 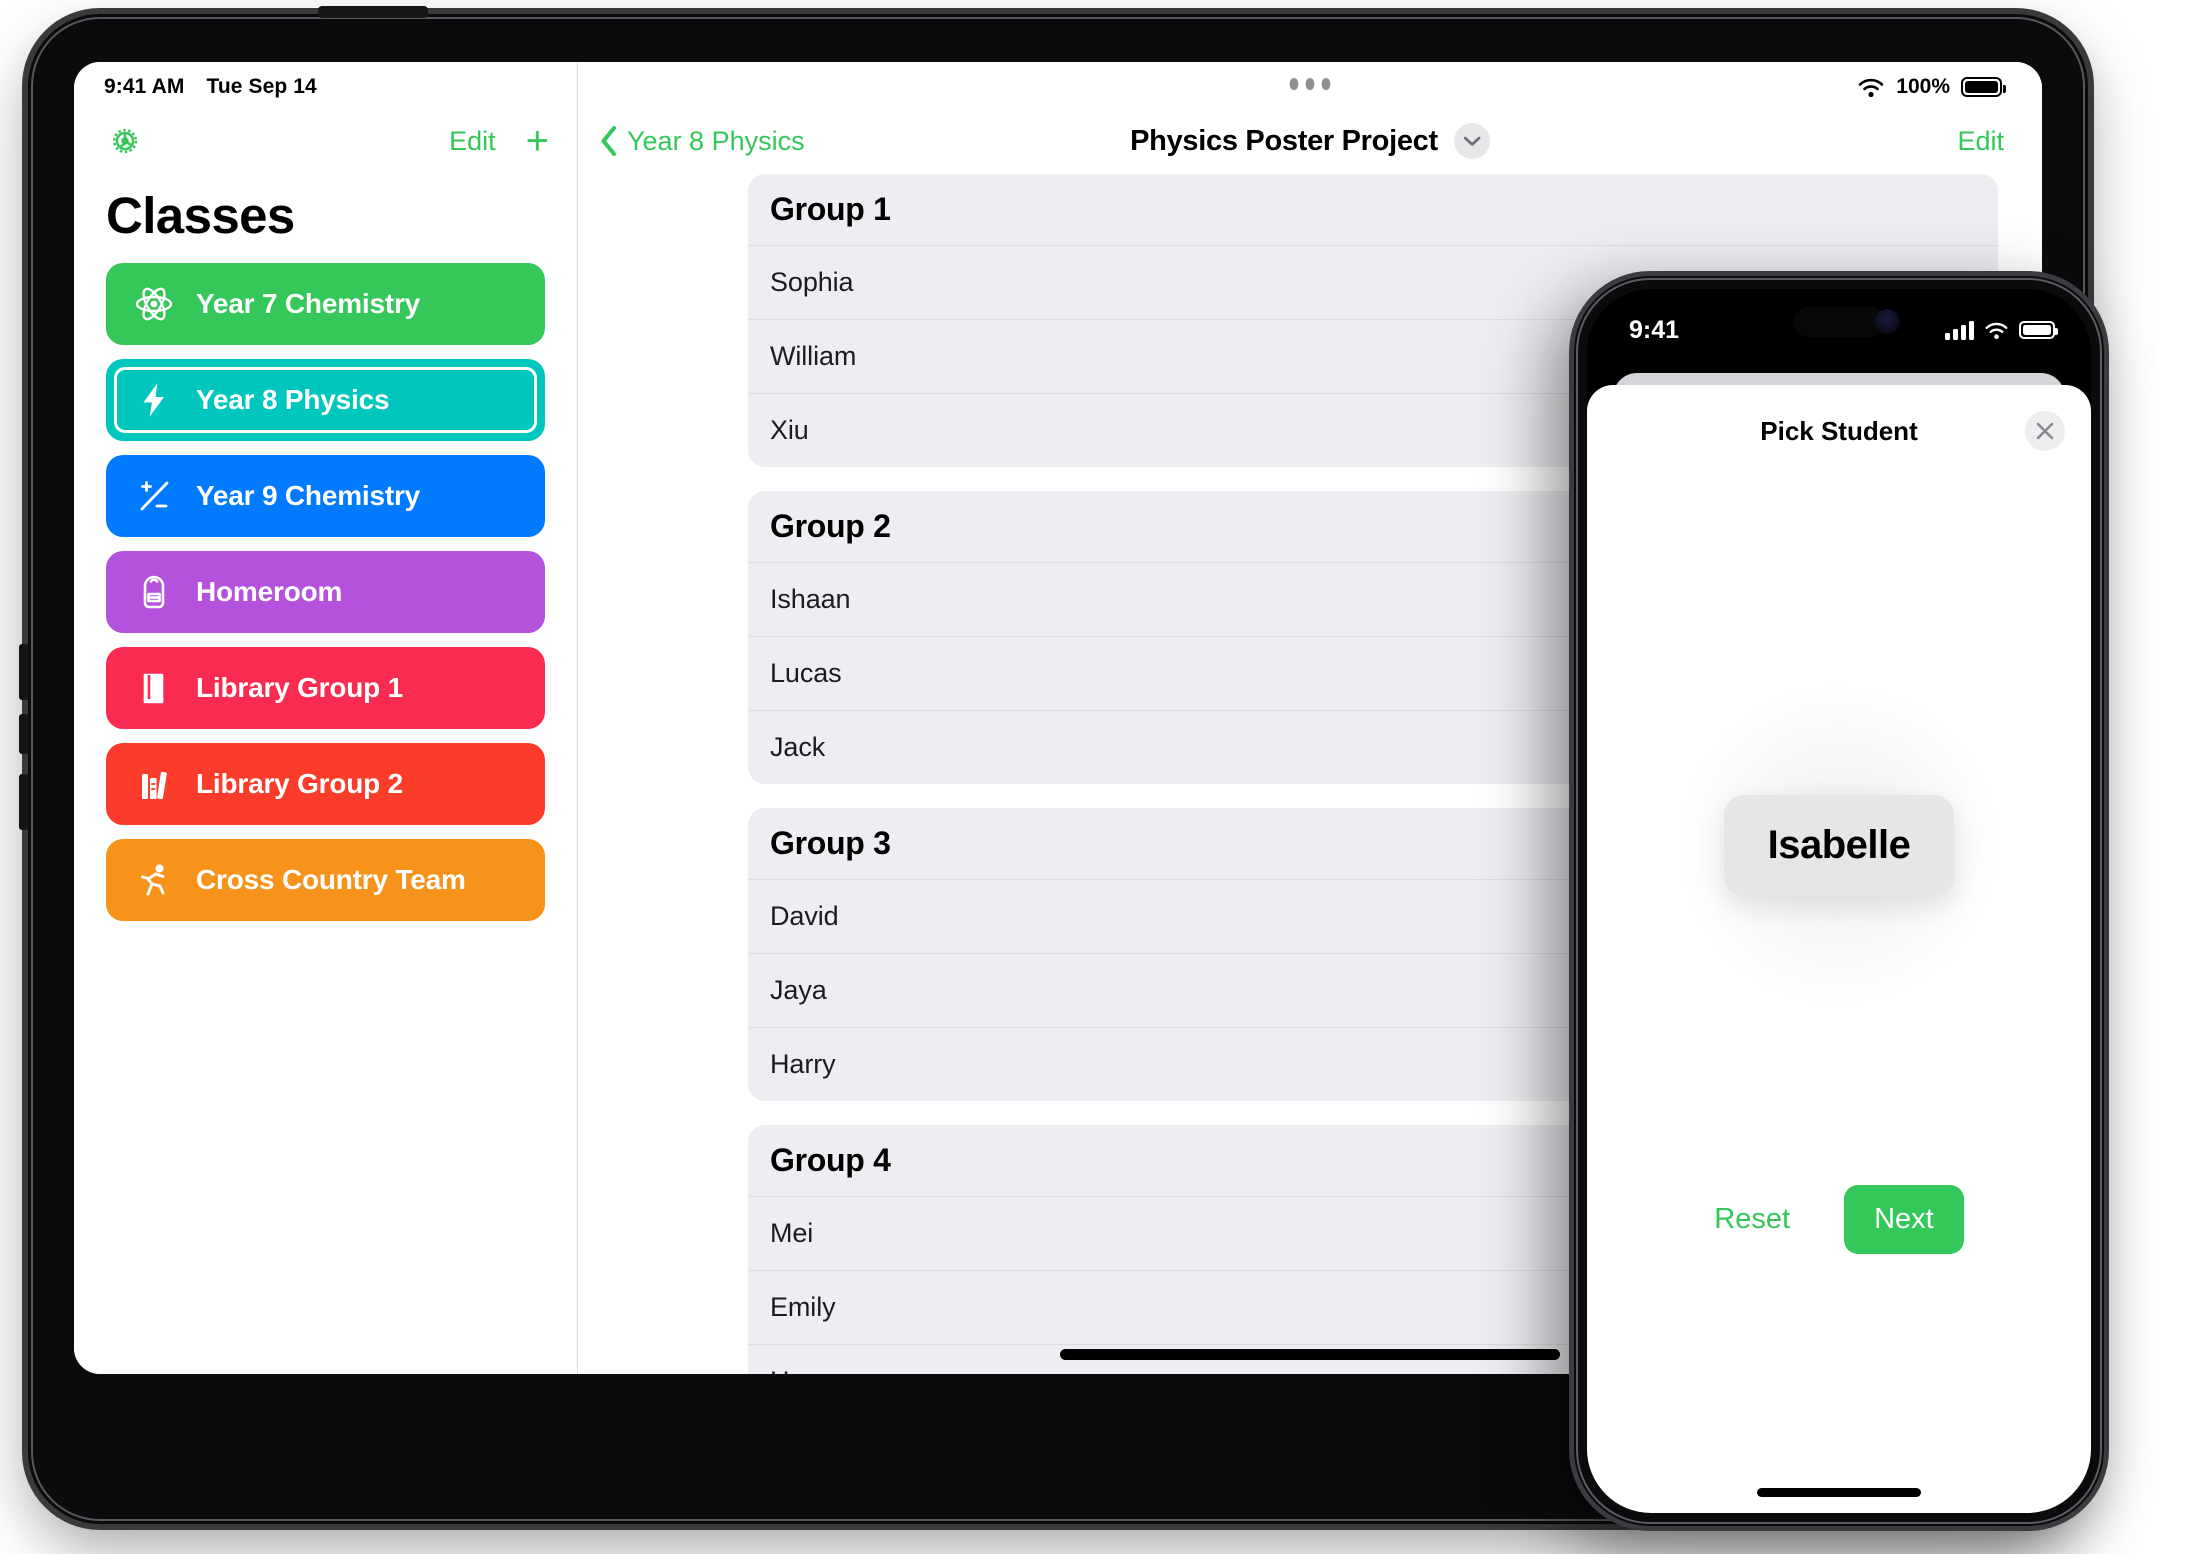 What do you see at coordinates (499, 141) in the screenshot?
I see `sidebar-toolbar-actions: Edit +` at bounding box center [499, 141].